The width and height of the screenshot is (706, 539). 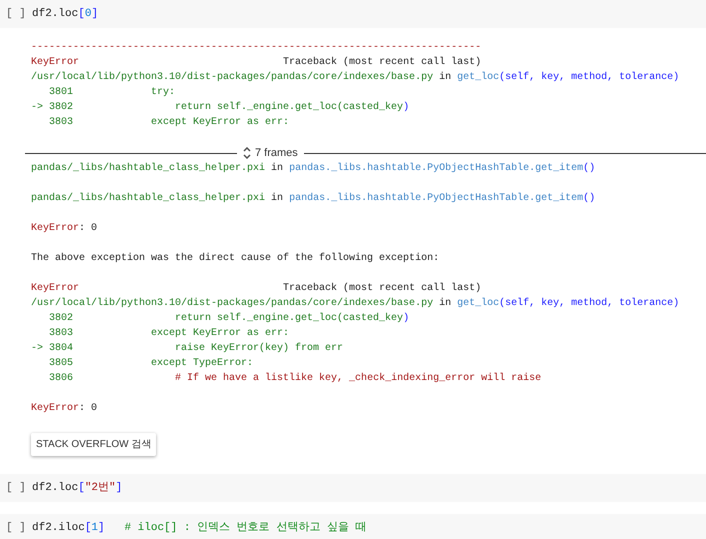 What do you see at coordinates (65, 14) in the screenshot?
I see `code-text: df2.loc[0]` at bounding box center [65, 14].